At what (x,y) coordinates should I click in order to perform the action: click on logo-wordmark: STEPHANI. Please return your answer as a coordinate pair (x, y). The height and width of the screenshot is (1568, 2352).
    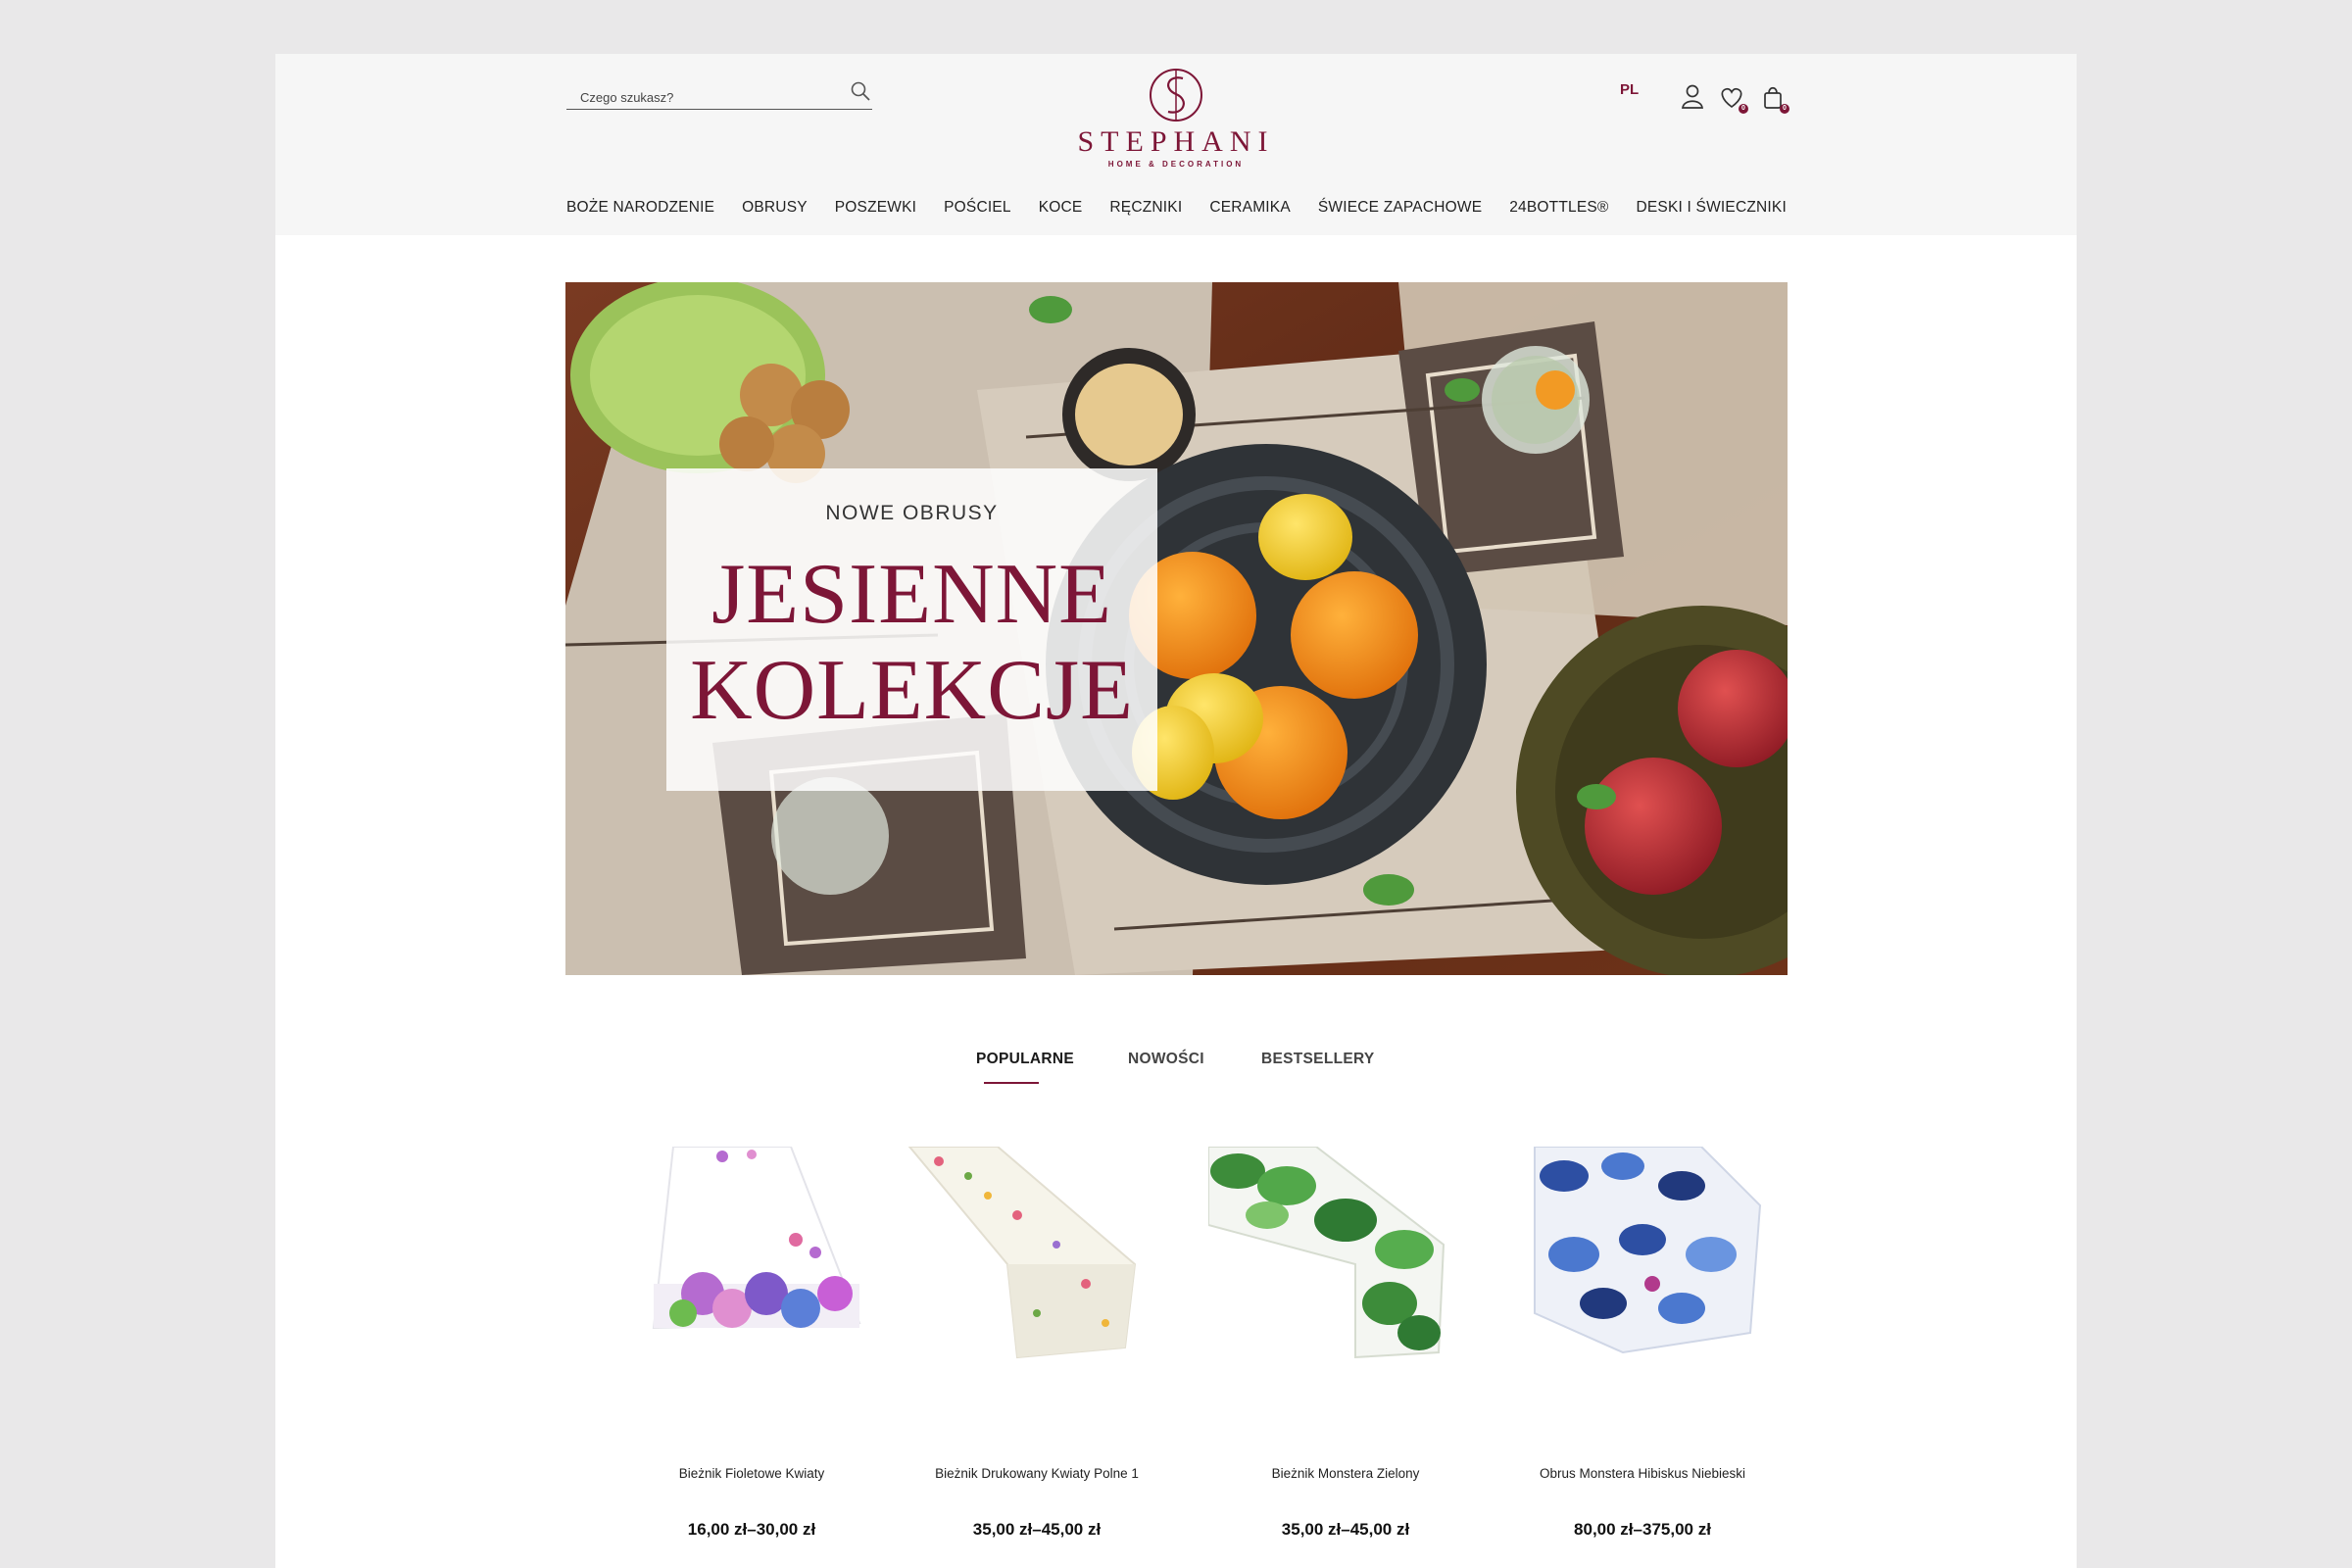
    Looking at the image, I should click on (1176, 141).